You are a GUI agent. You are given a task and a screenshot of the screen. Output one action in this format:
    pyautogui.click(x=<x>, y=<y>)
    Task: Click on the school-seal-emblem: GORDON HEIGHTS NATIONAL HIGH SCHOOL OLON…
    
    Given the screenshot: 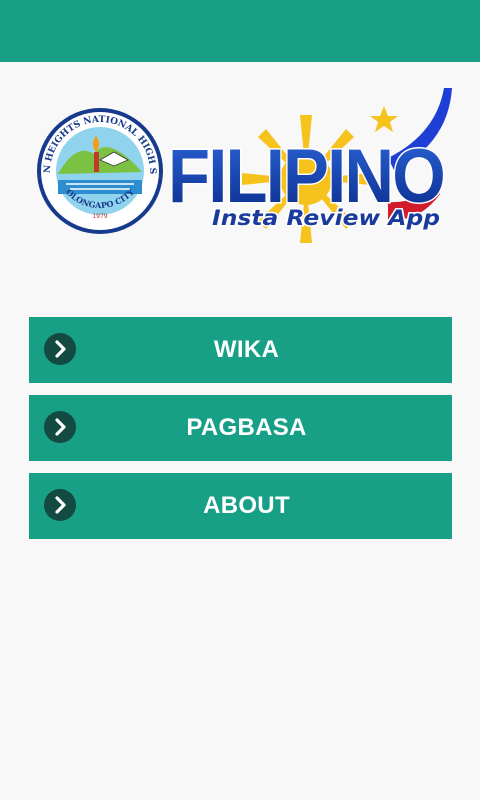 What is the action you would take?
    pyautogui.click(x=99, y=159)
    